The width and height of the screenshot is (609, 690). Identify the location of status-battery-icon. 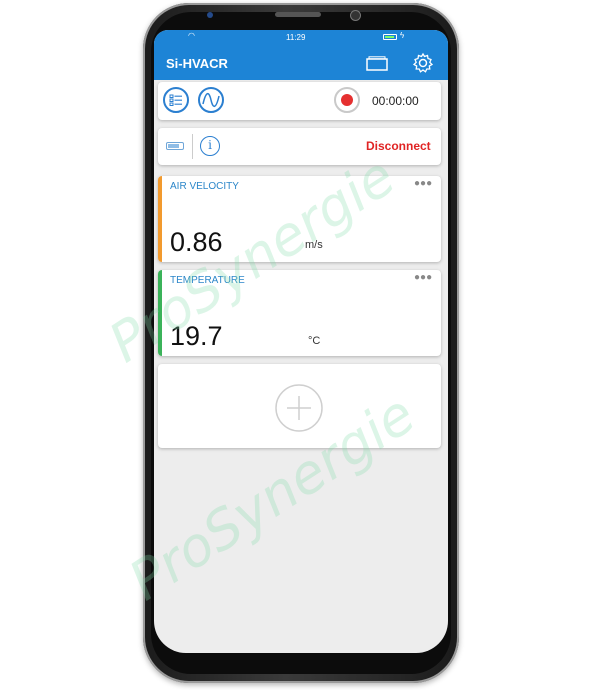
(390, 37).